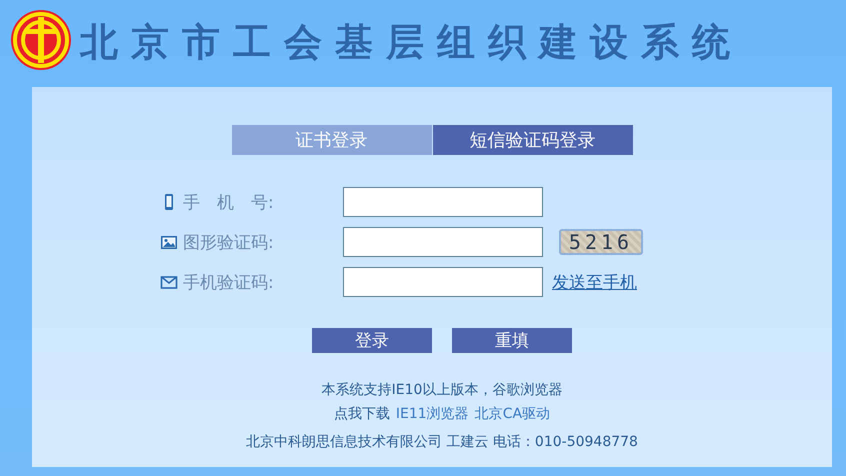 The image size is (846, 476). What do you see at coordinates (442, 390) in the screenshot?
I see `browser-notice: 本系统支持IE10以上版本，谷歌浏览器` at bounding box center [442, 390].